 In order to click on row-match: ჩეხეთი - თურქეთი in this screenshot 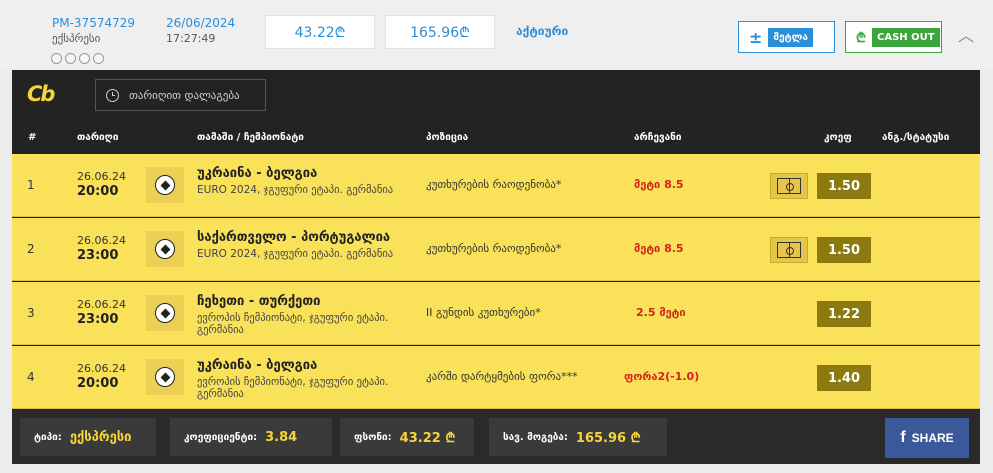, I will do `click(258, 301)`.